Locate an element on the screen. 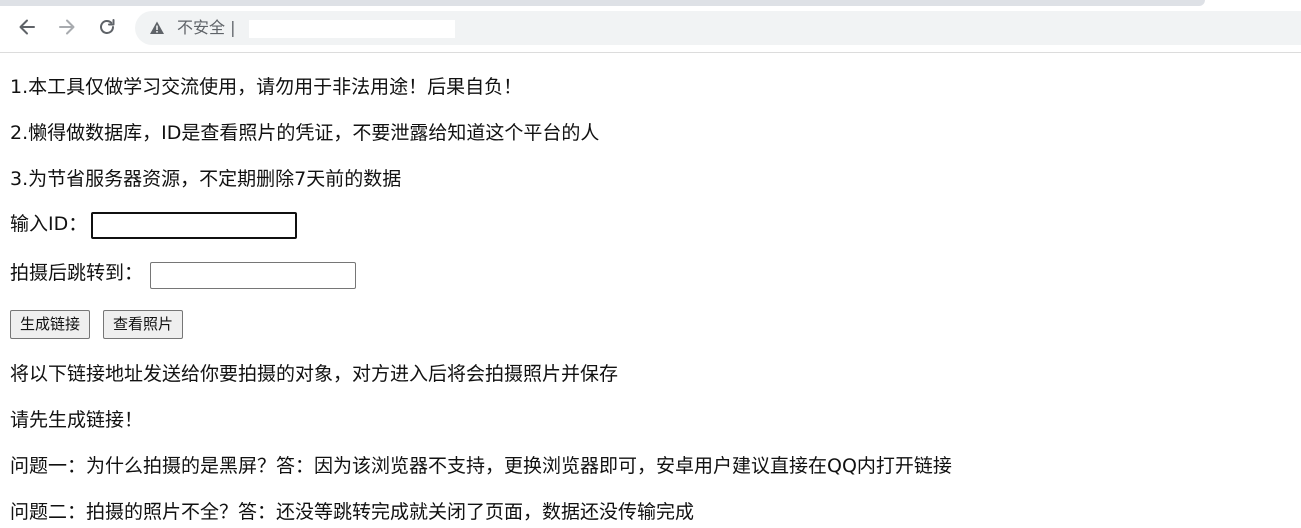 The image size is (1301, 528). reload-icon is located at coordinates (107, 26).